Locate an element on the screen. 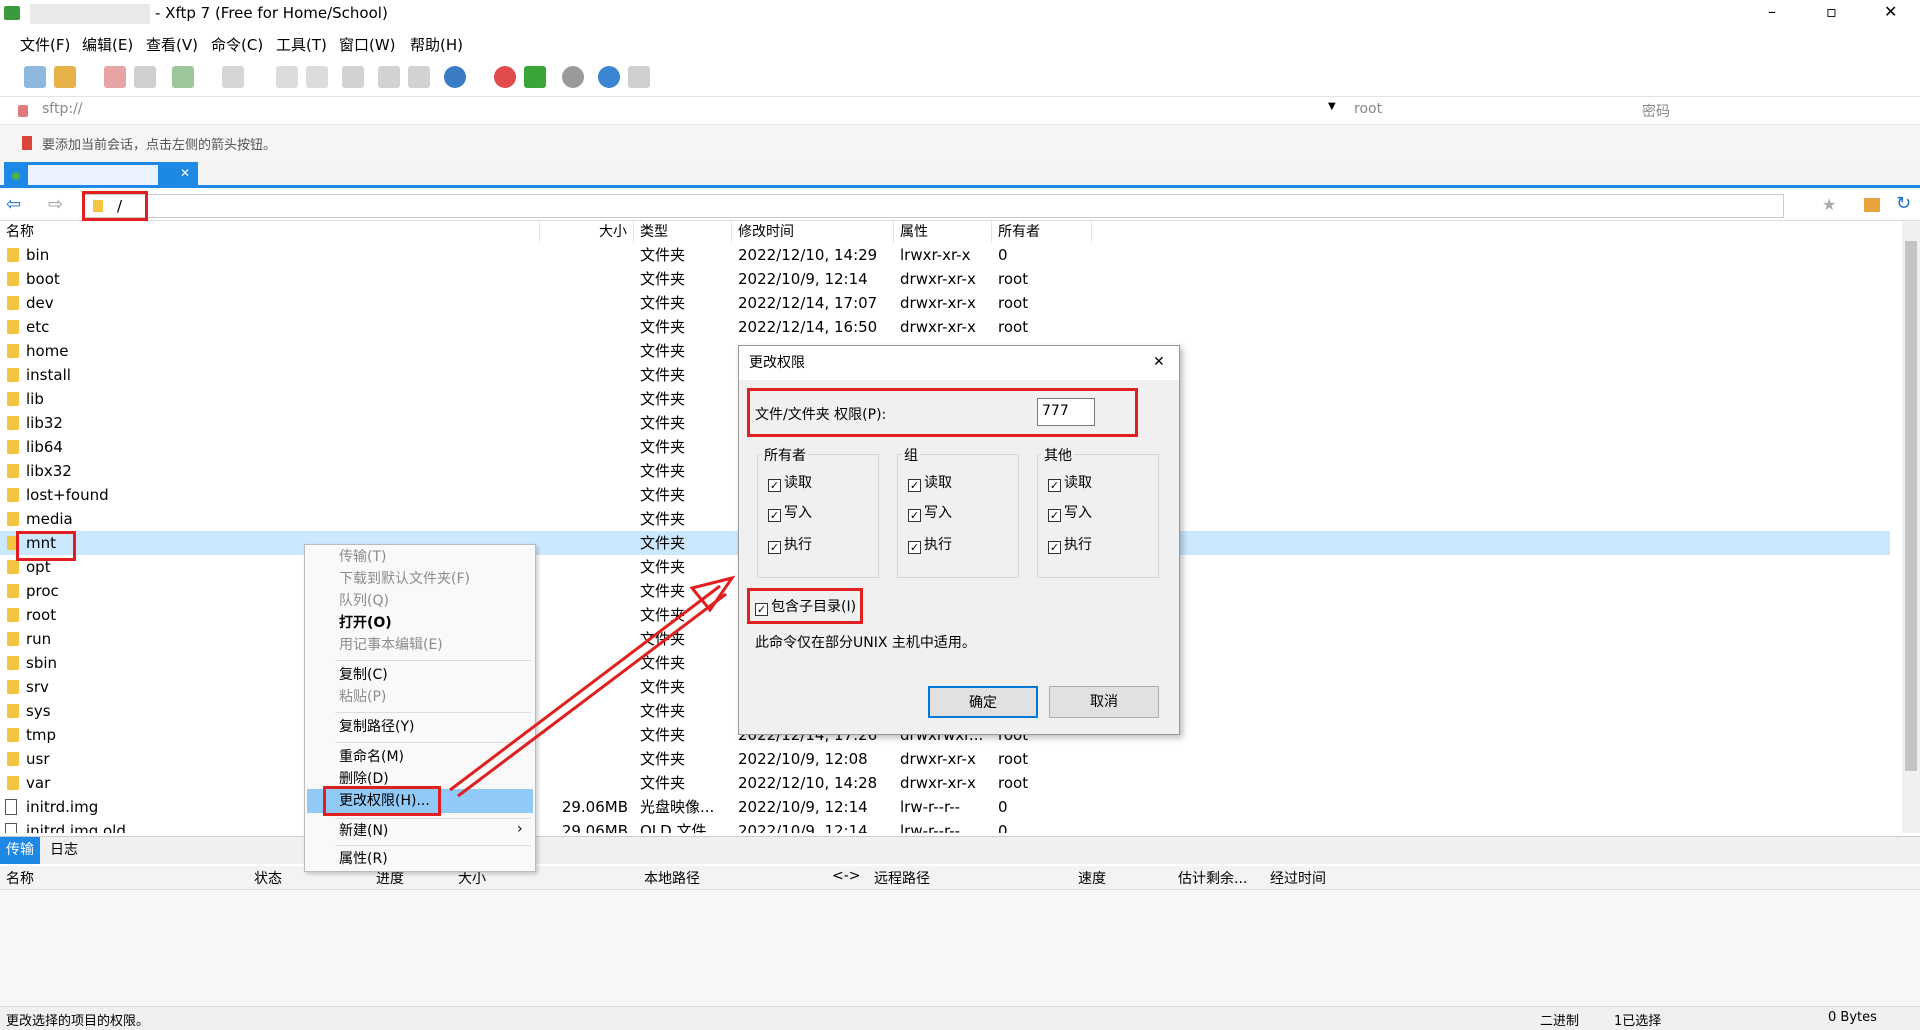 The width and height of the screenshot is (1920, 1030). password-field: 密码 is located at coordinates (1656, 111).